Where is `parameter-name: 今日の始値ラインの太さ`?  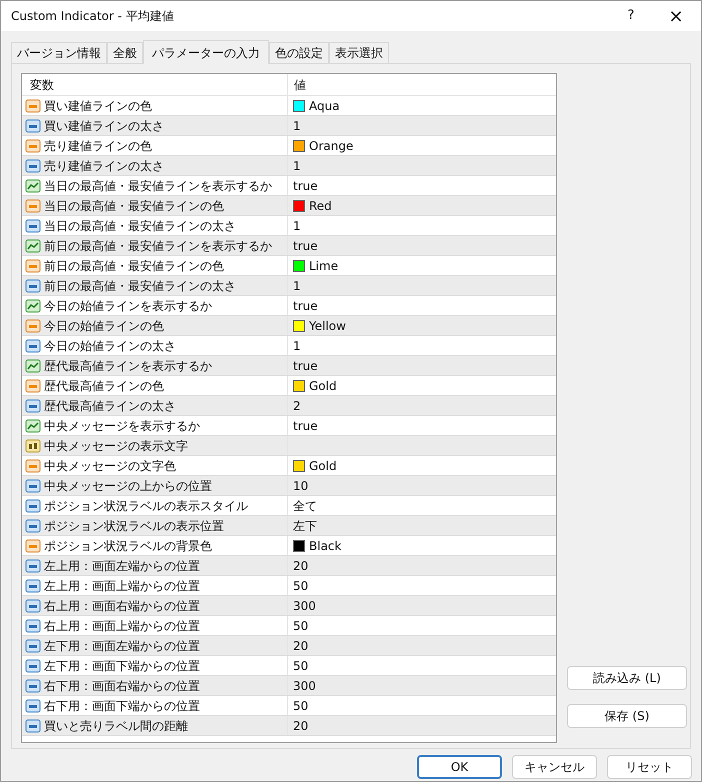 parameter-name: 今日の始値ラインの太さ is located at coordinates (110, 346).